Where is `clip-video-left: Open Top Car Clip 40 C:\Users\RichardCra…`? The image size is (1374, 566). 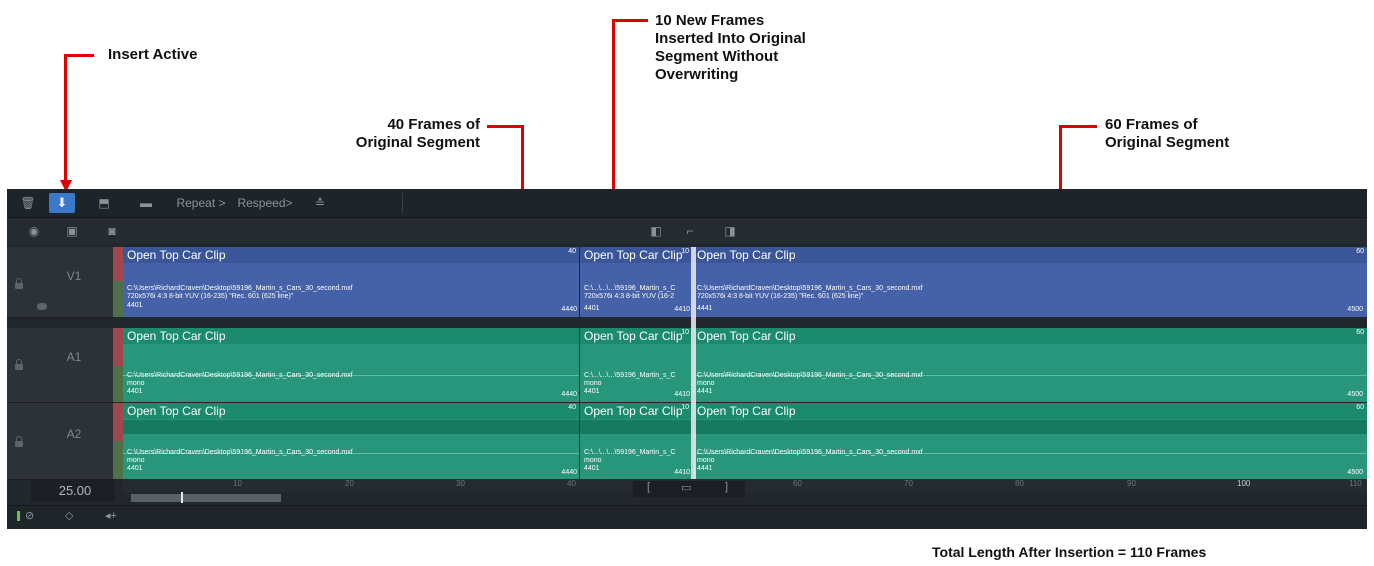
clip-video-left: Open Top Car Clip 40 C:\Users\RichardCra… is located at coordinates (351, 282).